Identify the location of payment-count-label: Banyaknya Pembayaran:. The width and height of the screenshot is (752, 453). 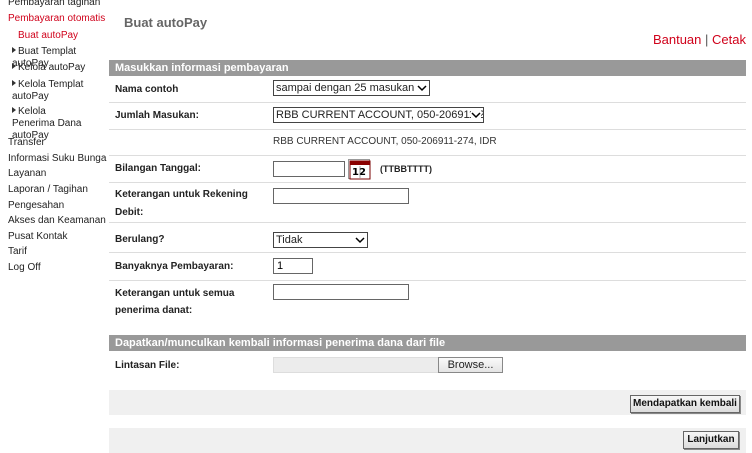
(174, 266).